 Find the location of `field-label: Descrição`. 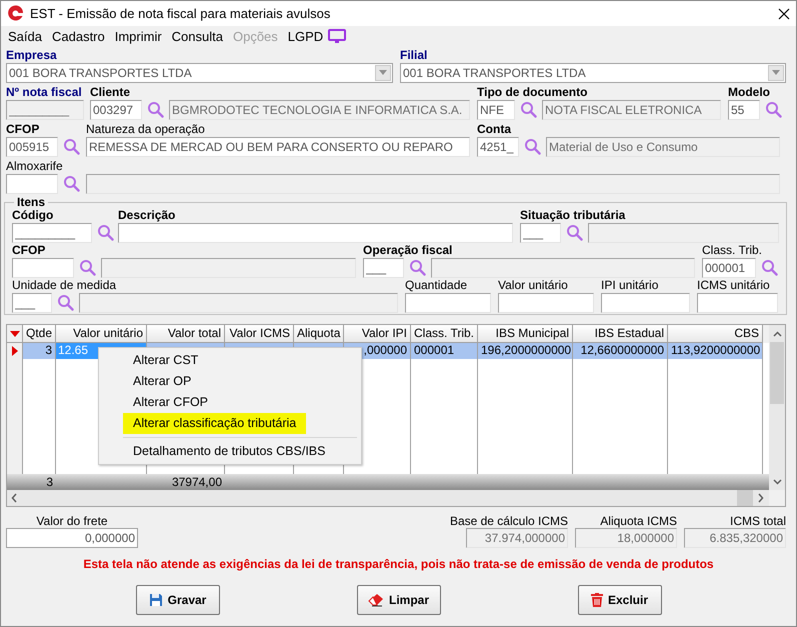

field-label: Descrição is located at coordinates (147, 215).